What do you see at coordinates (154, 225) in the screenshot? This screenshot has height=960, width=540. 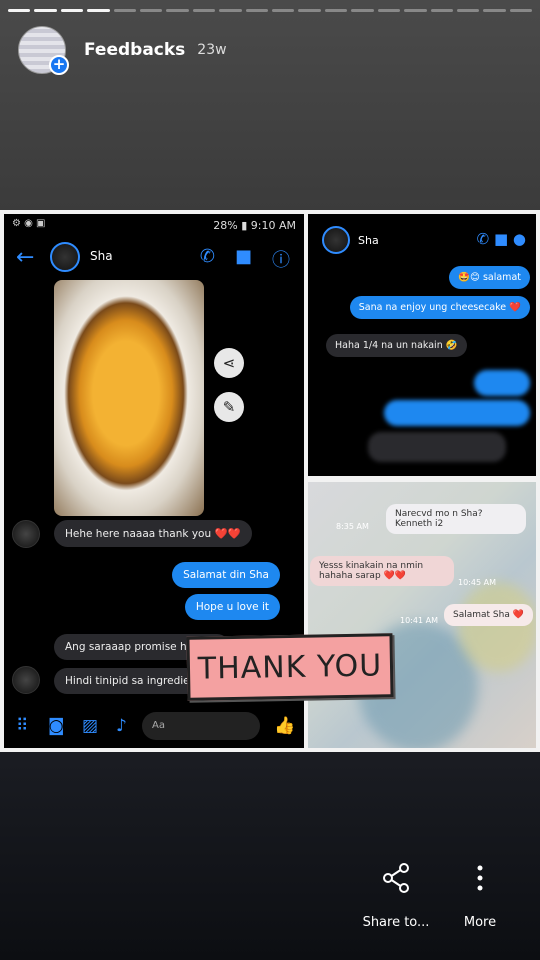 I see `status-bar: ⚙ ◉ ▣ 28% ▮ 9:10 AM` at bounding box center [154, 225].